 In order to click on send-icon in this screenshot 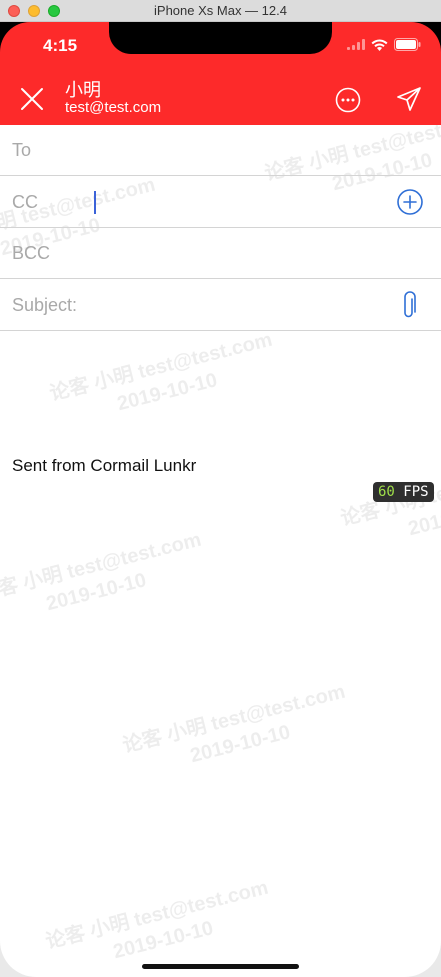, I will do `click(409, 99)`.